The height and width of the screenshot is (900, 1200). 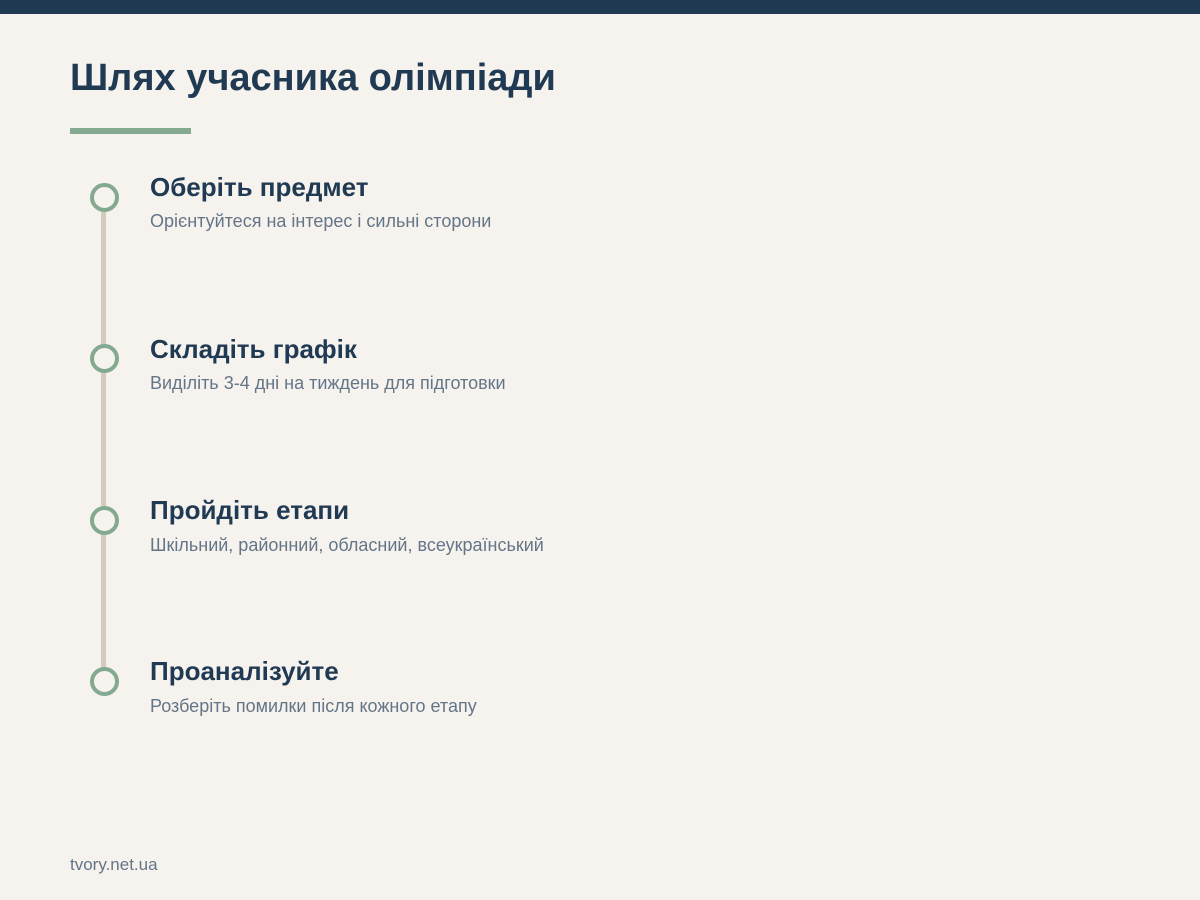 What do you see at coordinates (313, 706) in the screenshot?
I see `step-description: Розберіть помилки після кожного етапу` at bounding box center [313, 706].